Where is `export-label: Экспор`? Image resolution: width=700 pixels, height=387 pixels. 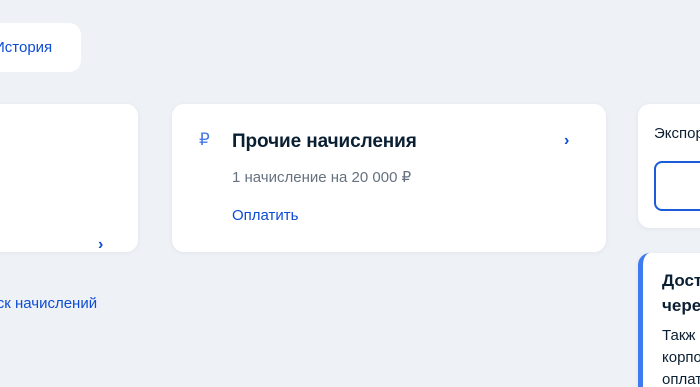
export-label: Экспор is located at coordinates (677, 133).